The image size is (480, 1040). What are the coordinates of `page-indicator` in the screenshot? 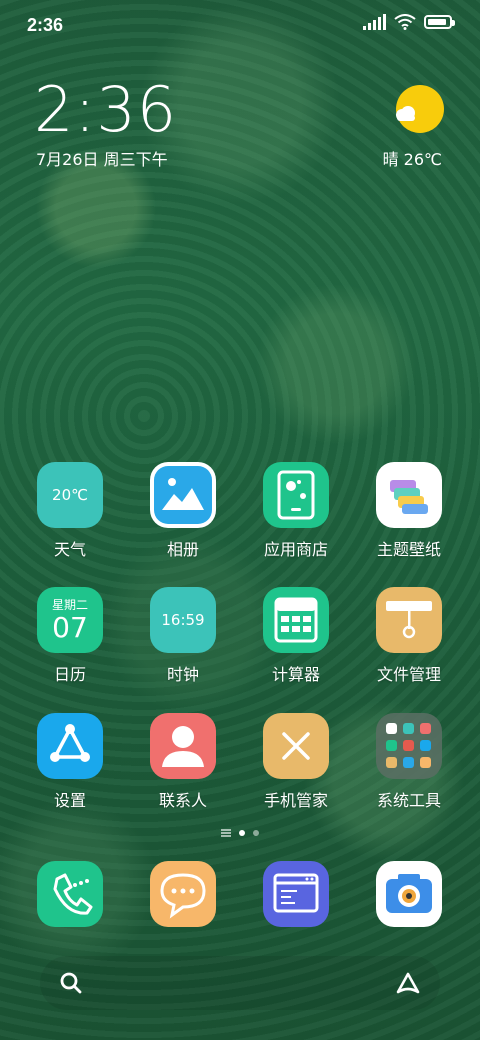 It's located at (240, 833).